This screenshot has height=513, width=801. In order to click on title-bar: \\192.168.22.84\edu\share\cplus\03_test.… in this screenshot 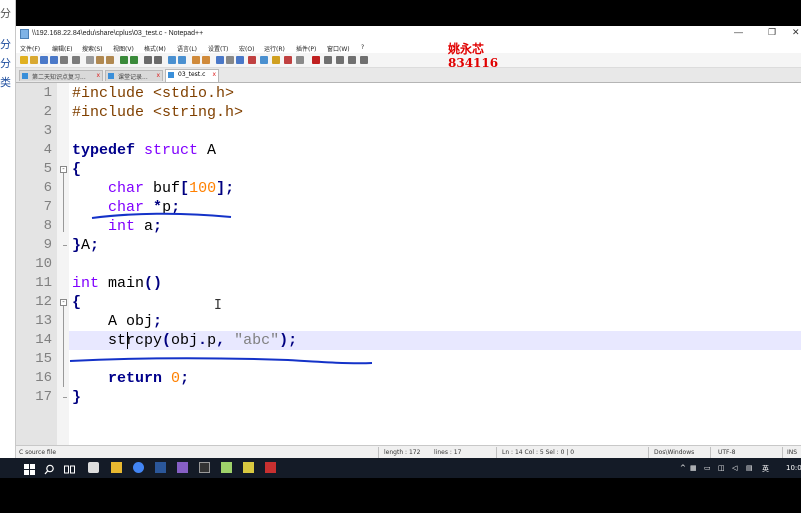, I will do `click(408, 34)`.